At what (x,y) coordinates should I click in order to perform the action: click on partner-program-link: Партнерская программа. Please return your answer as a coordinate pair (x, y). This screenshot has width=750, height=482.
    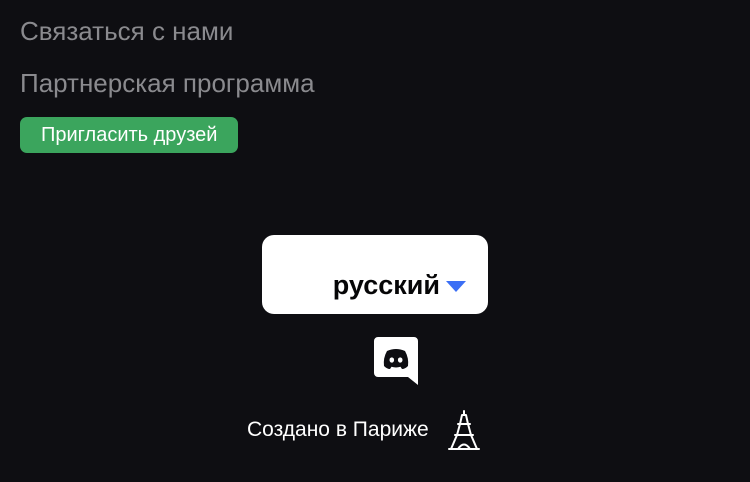
    Looking at the image, I should click on (167, 83).